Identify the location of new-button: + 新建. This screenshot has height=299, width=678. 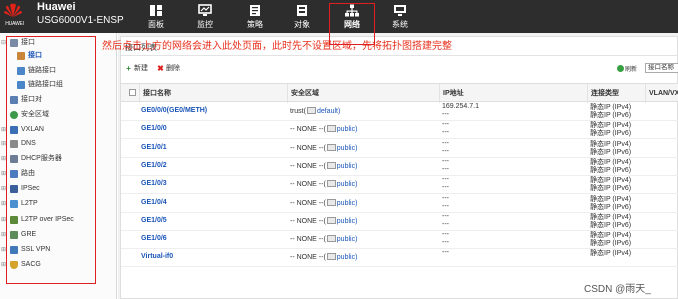
(136, 68).